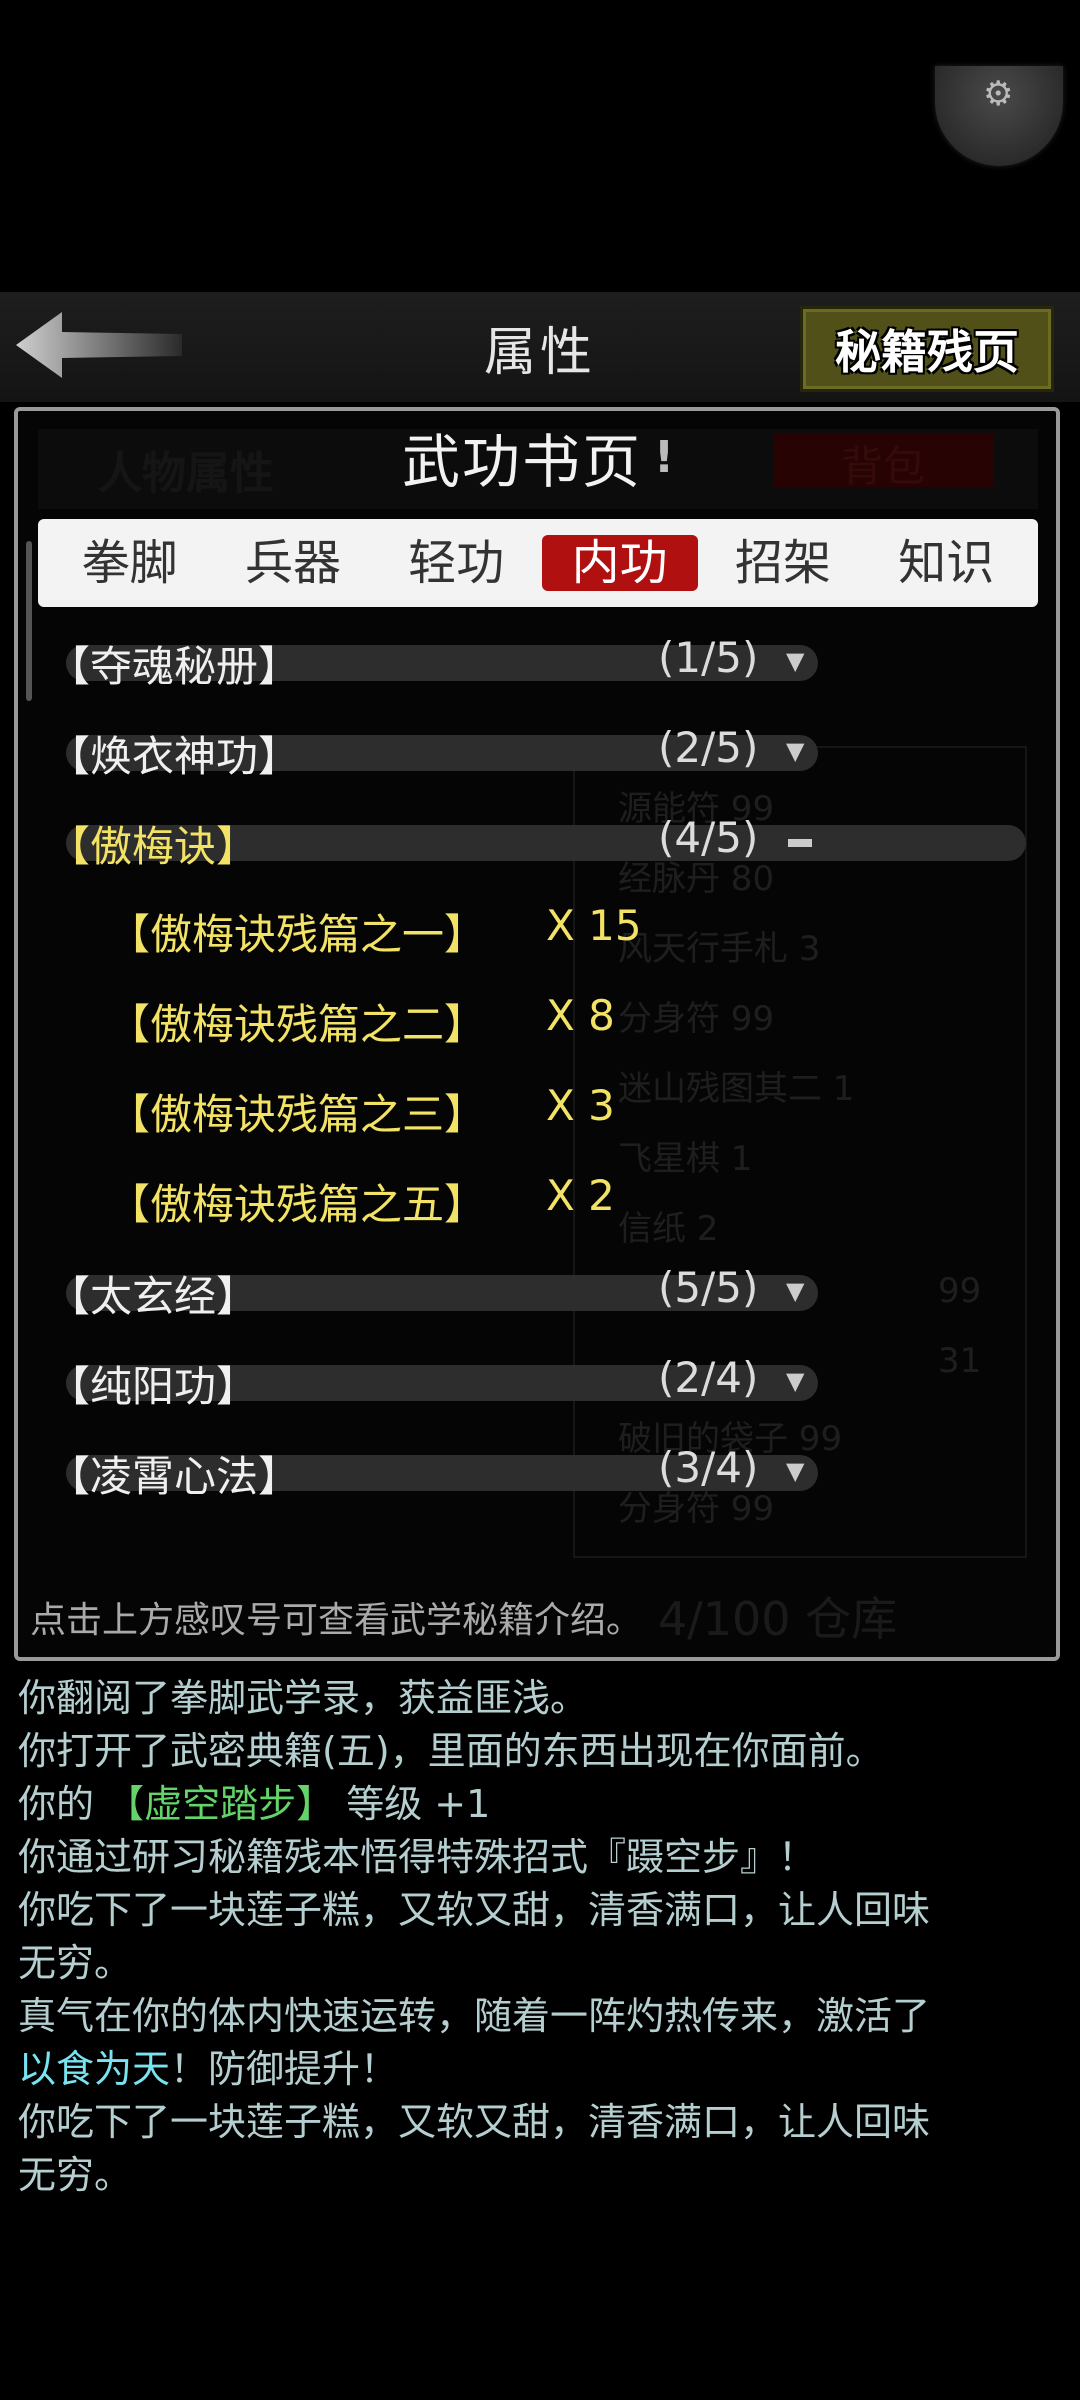 This screenshot has height=2400, width=1080. Describe the element at coordinates (456, 563) in the screenshot. I see `tab-lightness: 轻功` at that location.